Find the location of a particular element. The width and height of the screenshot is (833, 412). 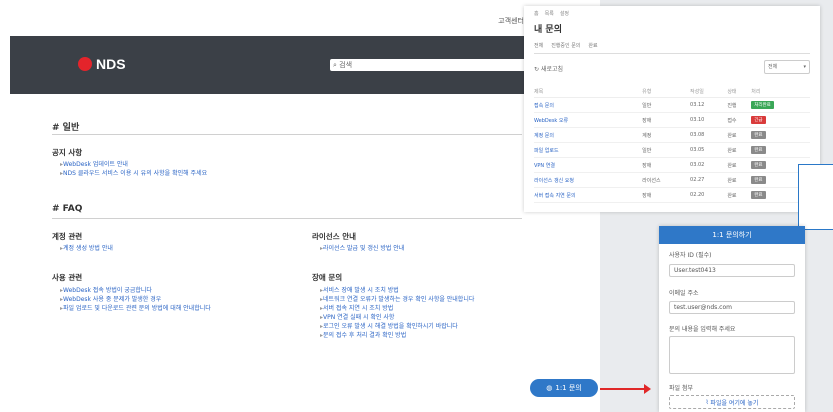

inquiry-fab-button: ◍ 1:1 문의 is located at coordinates (564, 388).